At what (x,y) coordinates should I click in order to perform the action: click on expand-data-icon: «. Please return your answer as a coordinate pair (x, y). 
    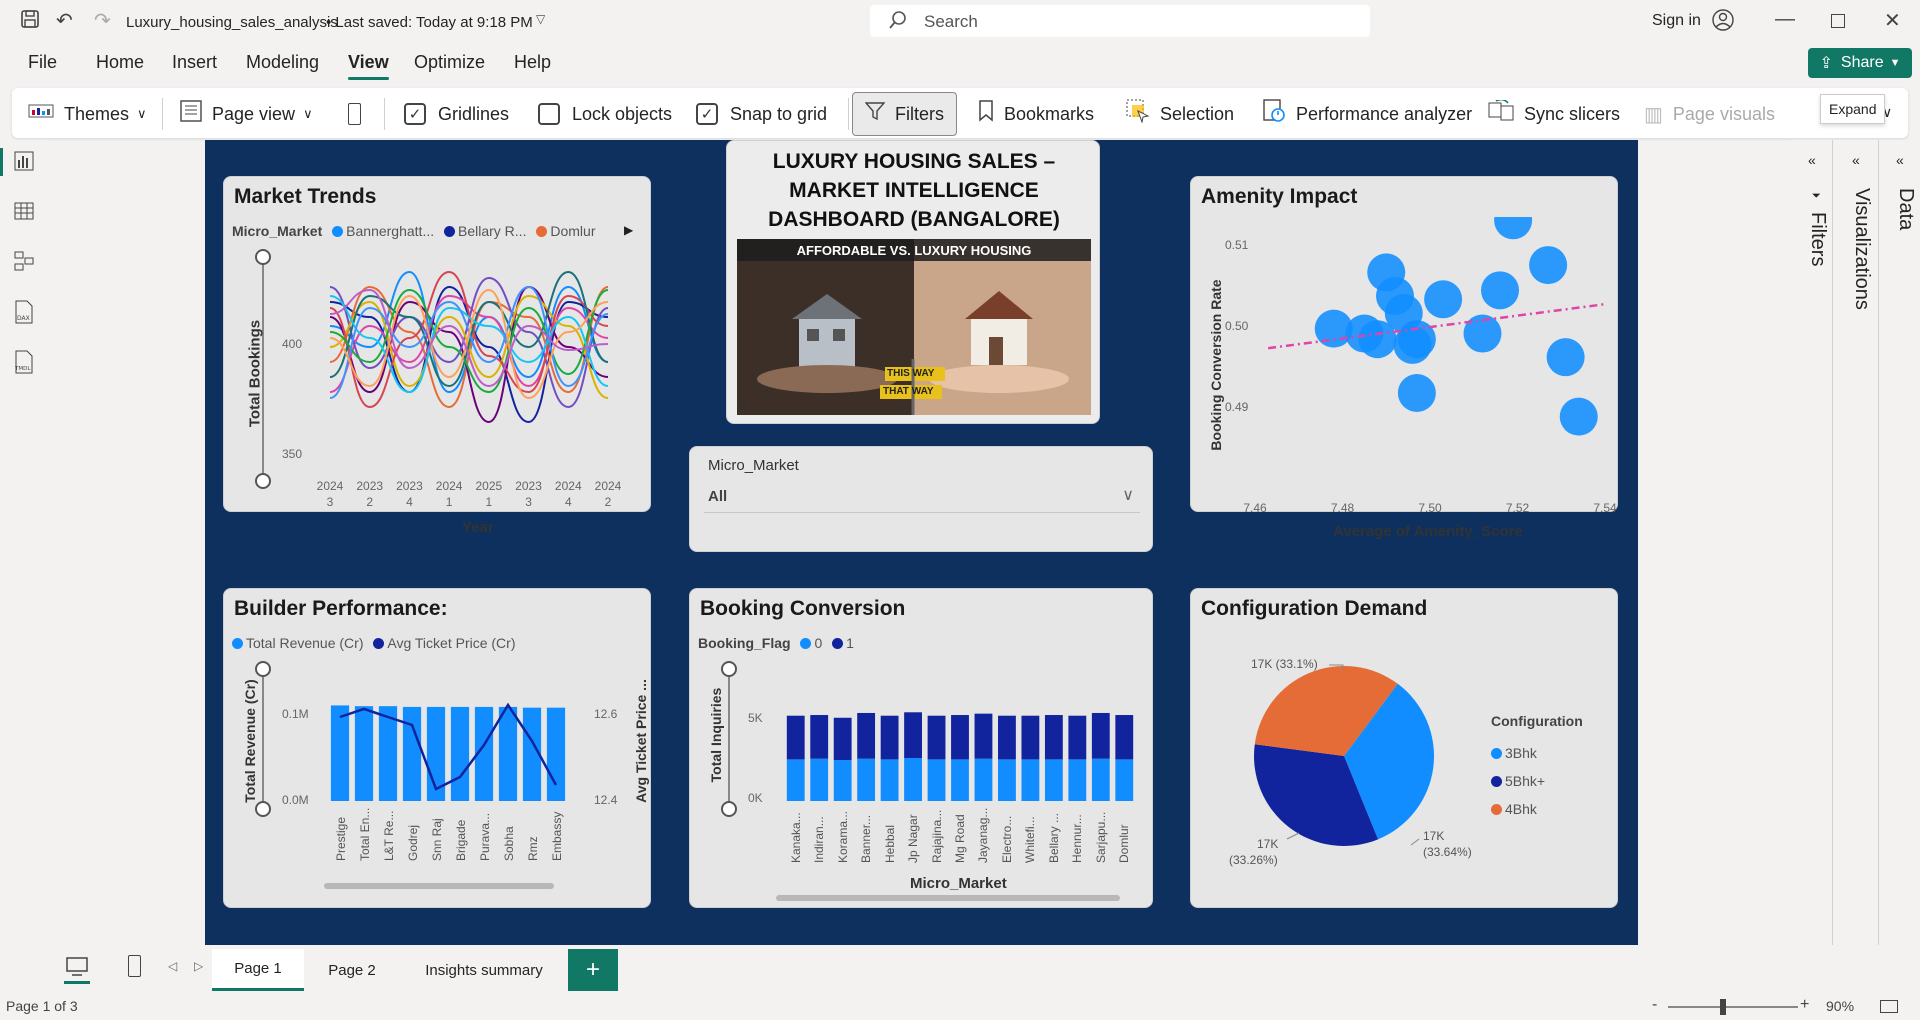
    Looking at the image, I should click on (1900, 160).